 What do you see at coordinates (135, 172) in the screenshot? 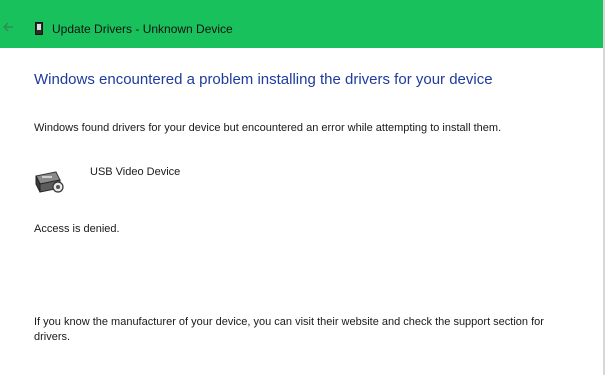
I see `device-name: USB Video Device` at bounding box center [135, 172].